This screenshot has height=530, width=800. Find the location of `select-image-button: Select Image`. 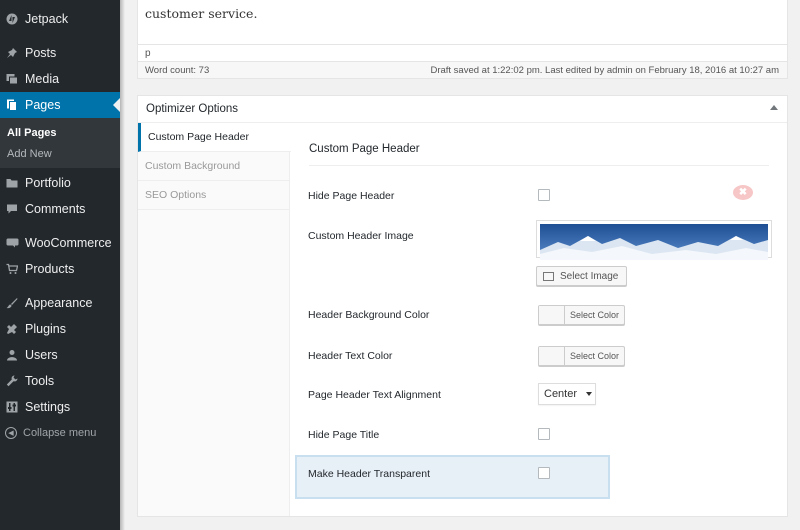

select-image-button: Select Image is located at coordinates (581, 276).